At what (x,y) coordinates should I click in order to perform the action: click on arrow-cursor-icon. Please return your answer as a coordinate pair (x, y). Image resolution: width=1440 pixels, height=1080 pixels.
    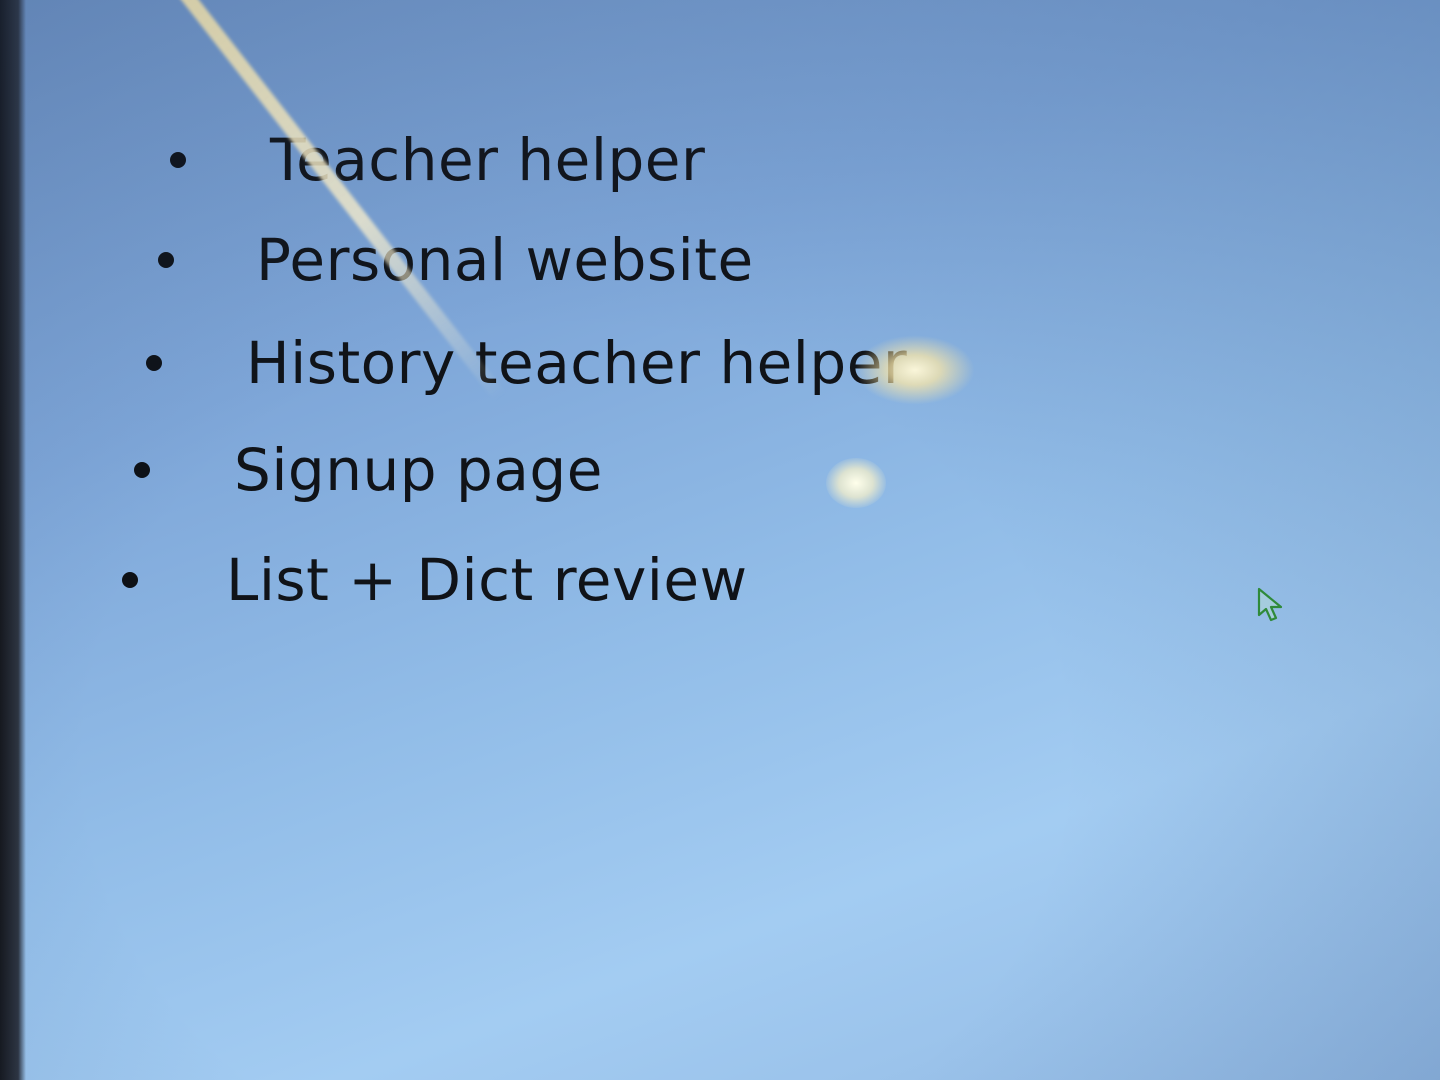
    Looking at the image, I should click on (1270, 604).